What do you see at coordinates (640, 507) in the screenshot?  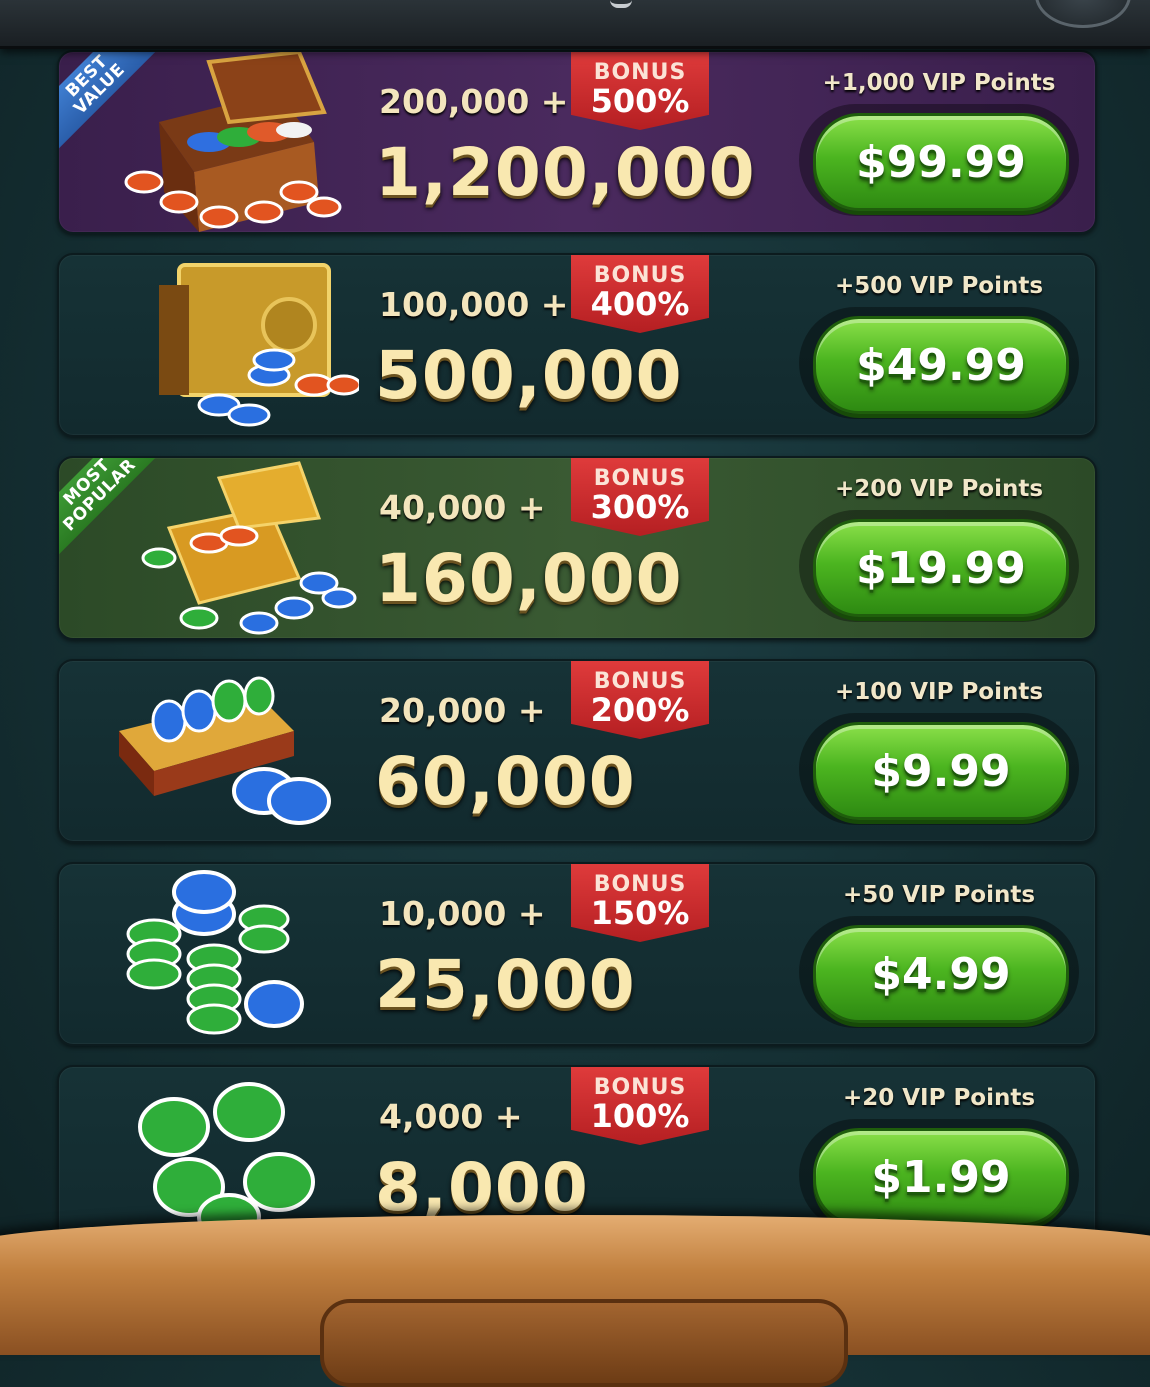 I see `bonus-percent: 300%` at bounding box center [640, 507].